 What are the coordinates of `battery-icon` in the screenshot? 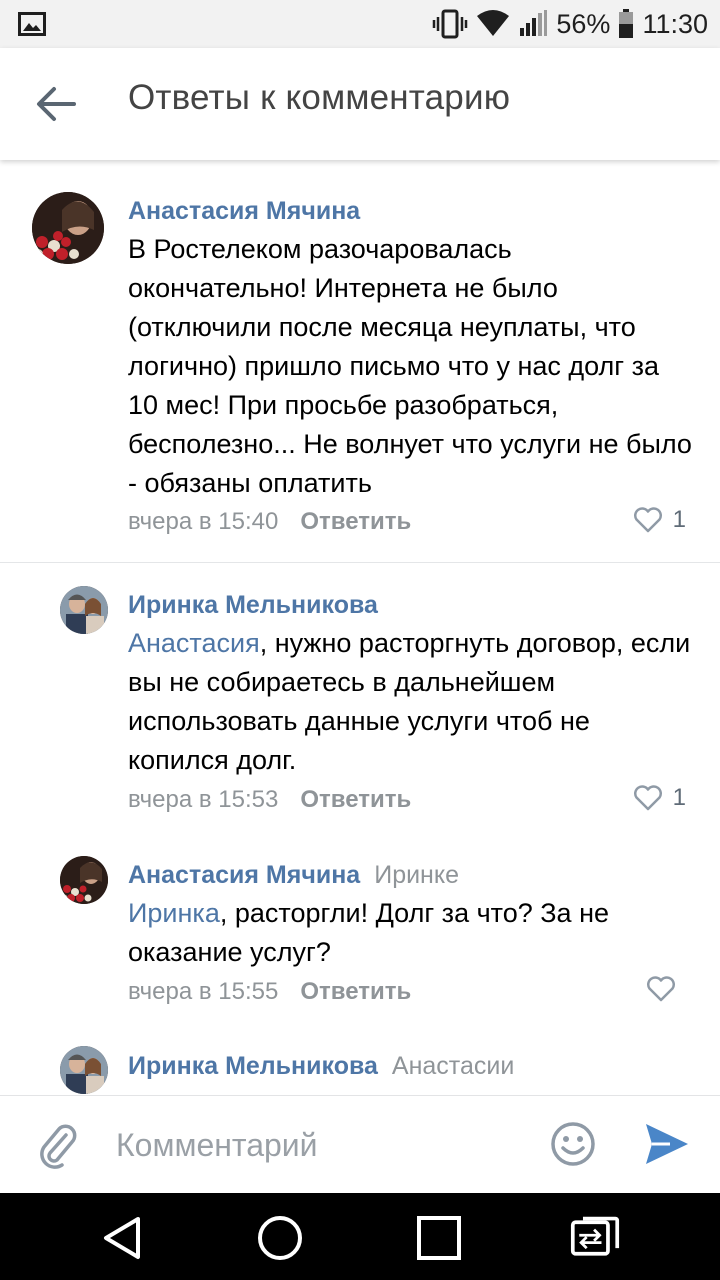 It's located at (626, 23).